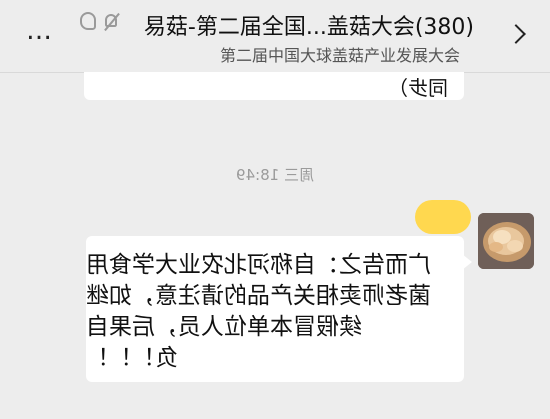 This screenshot has width=550, height=419. I want to click on mute-icon, so click(112, 22).